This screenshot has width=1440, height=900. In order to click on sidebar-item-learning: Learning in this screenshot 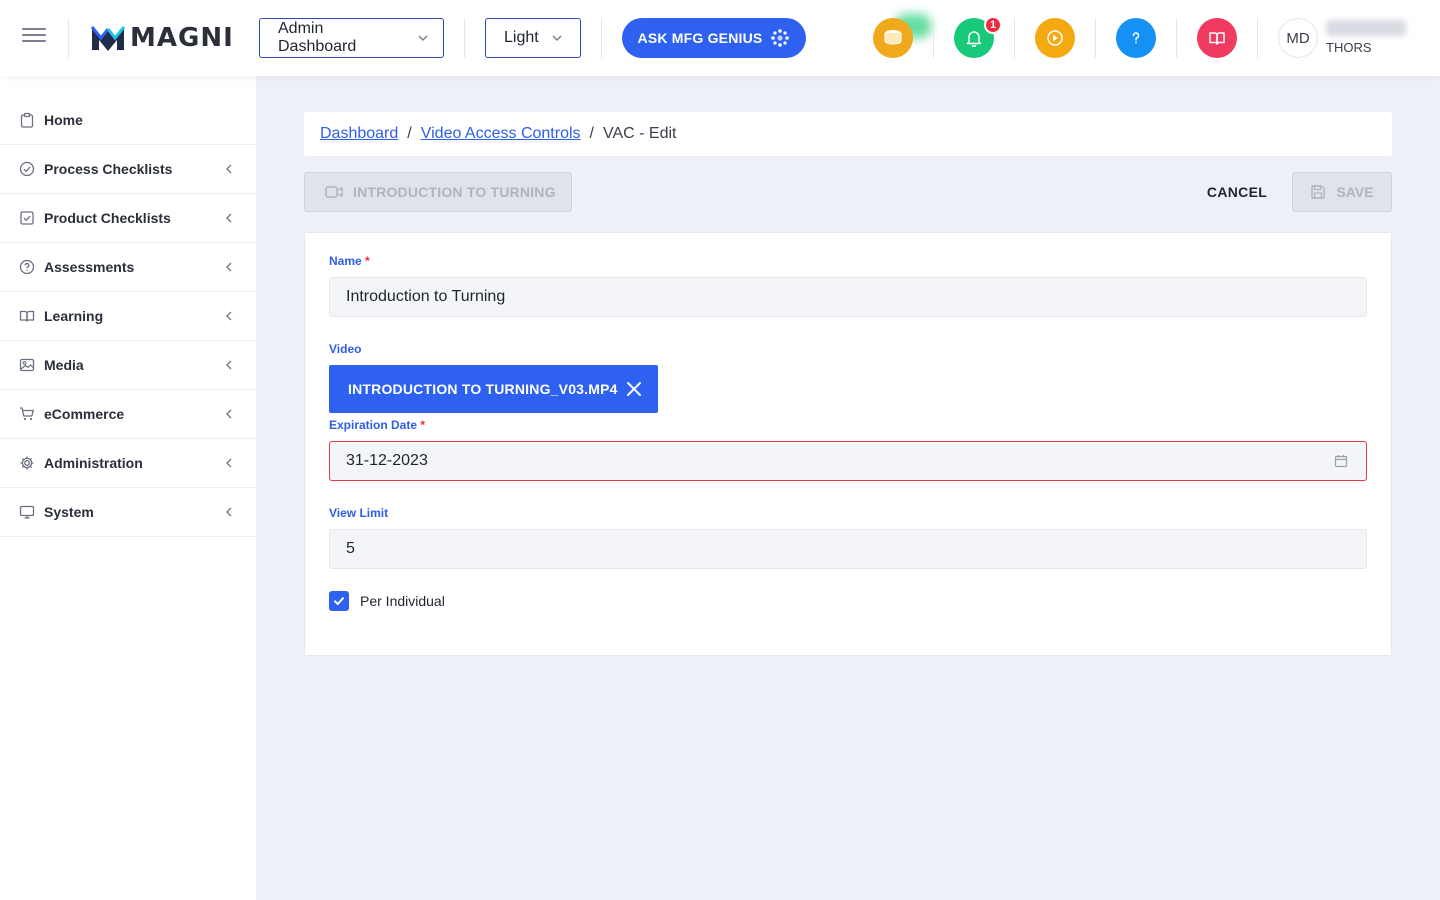, I will do `click(128, 316)`.